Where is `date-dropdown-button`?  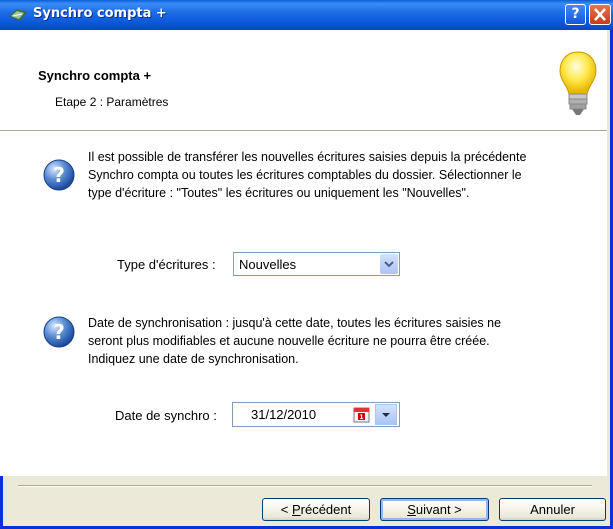 date-dropdown-button is located at coordinates (386, 414).